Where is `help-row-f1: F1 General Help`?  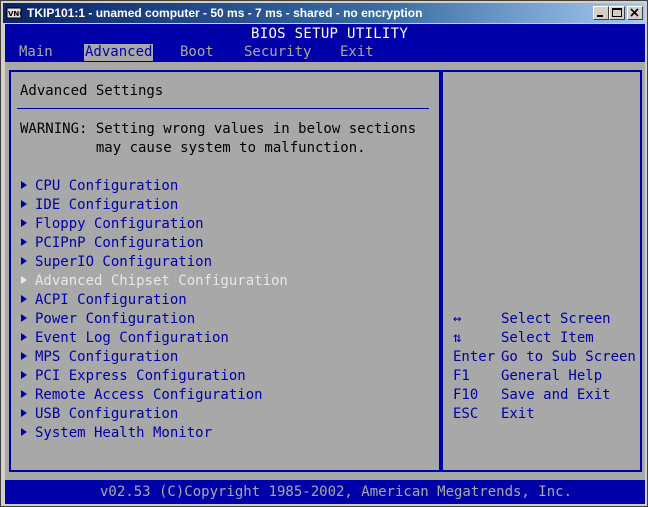
help-row-f1: F1 General Help is located at coordinates (527, 376).